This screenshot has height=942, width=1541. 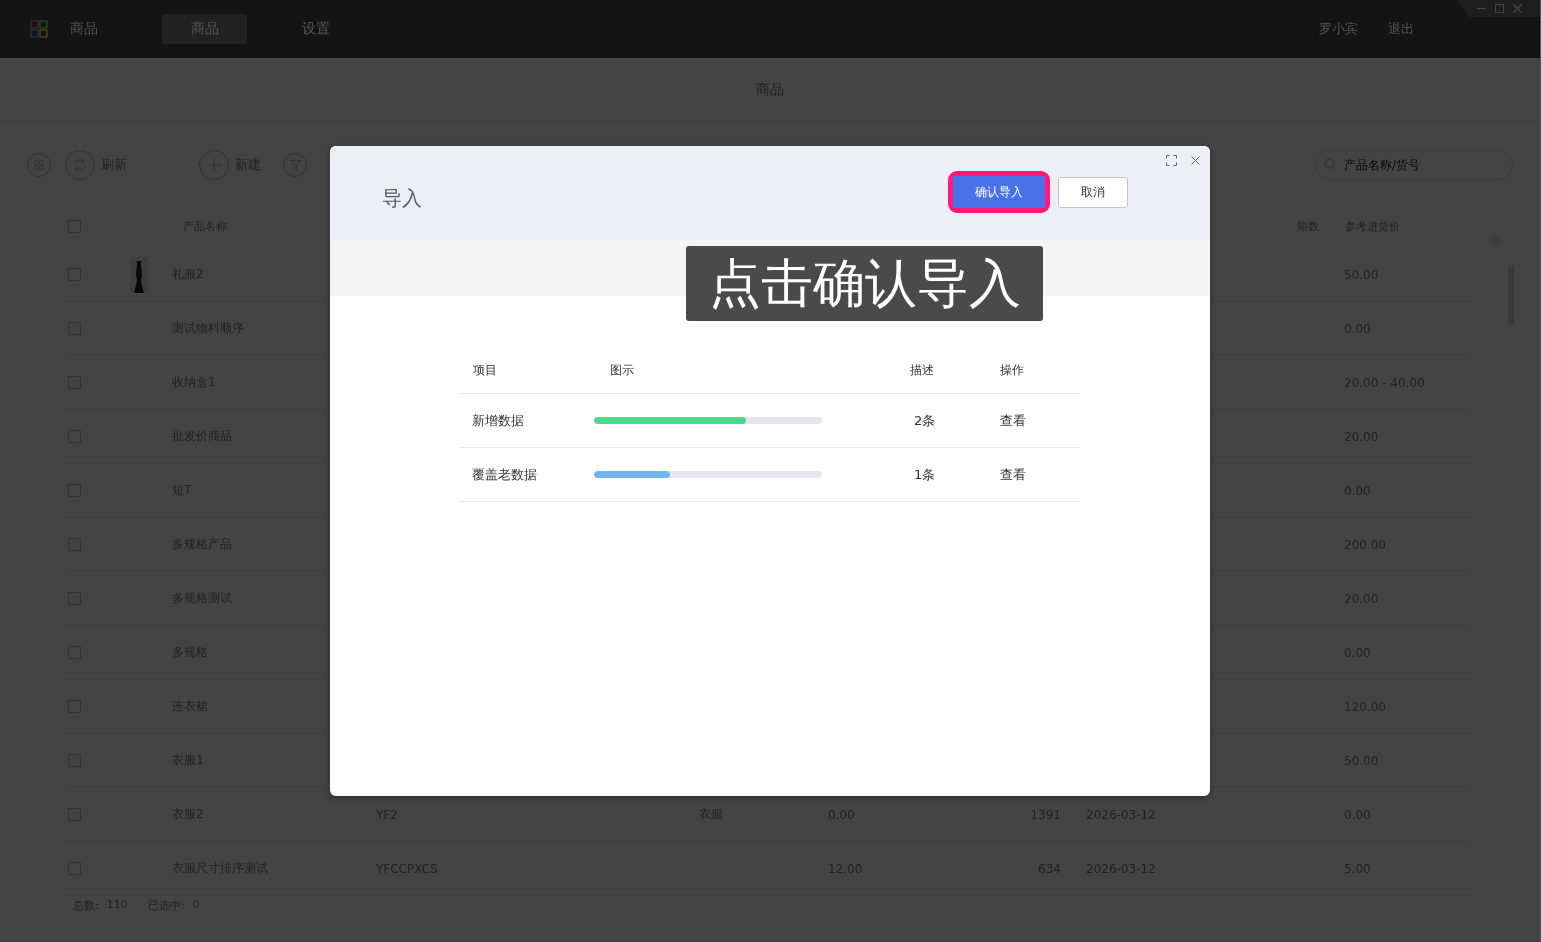 I want to click on import-item: 覆盖老数据, so click(x=505, y=474).